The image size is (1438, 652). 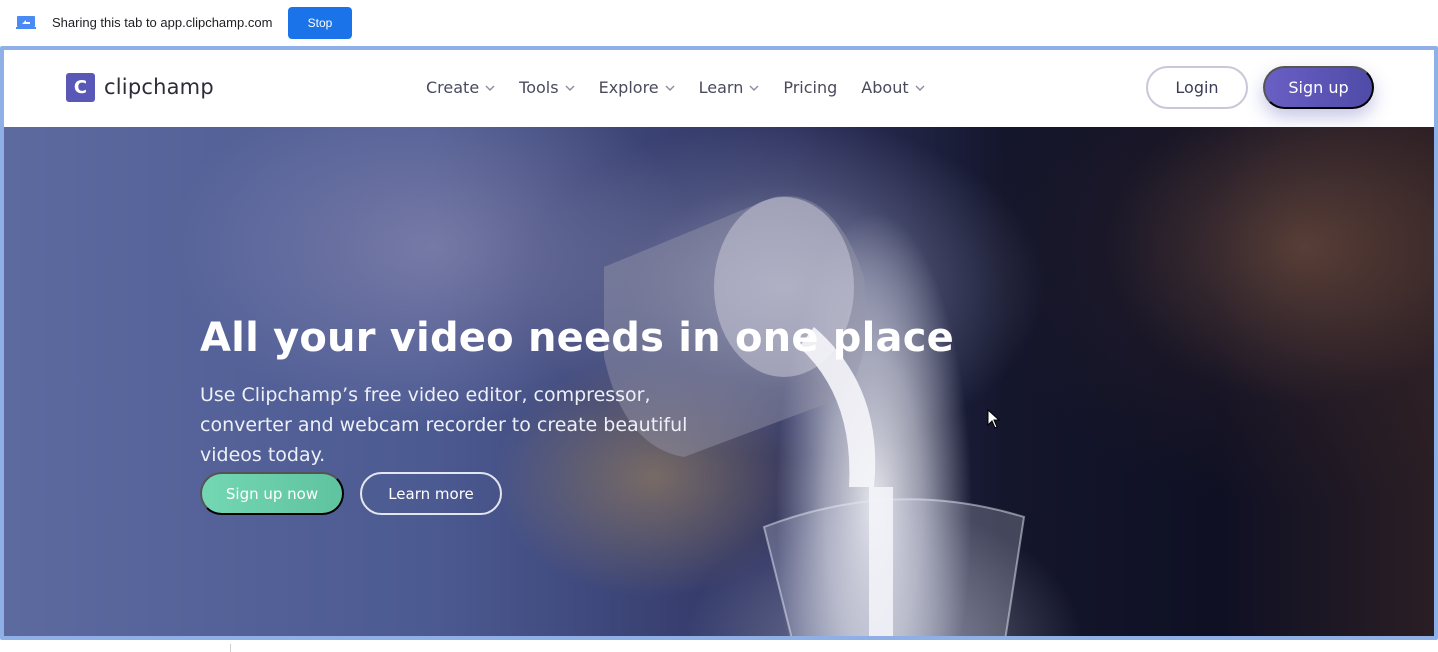 I want to click on nav-label: Create, so click(x=453, y=87).